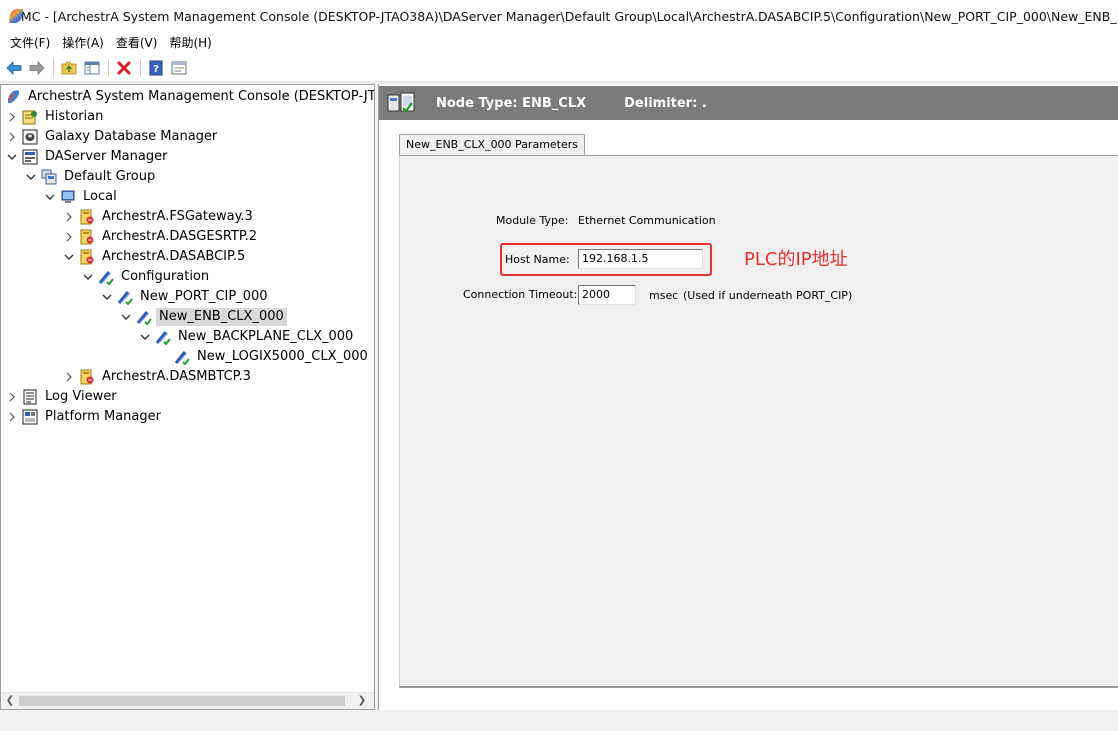  I want to click on tree-item-label: ArchestrA.DASMBTCP.3, so click(176, 376).